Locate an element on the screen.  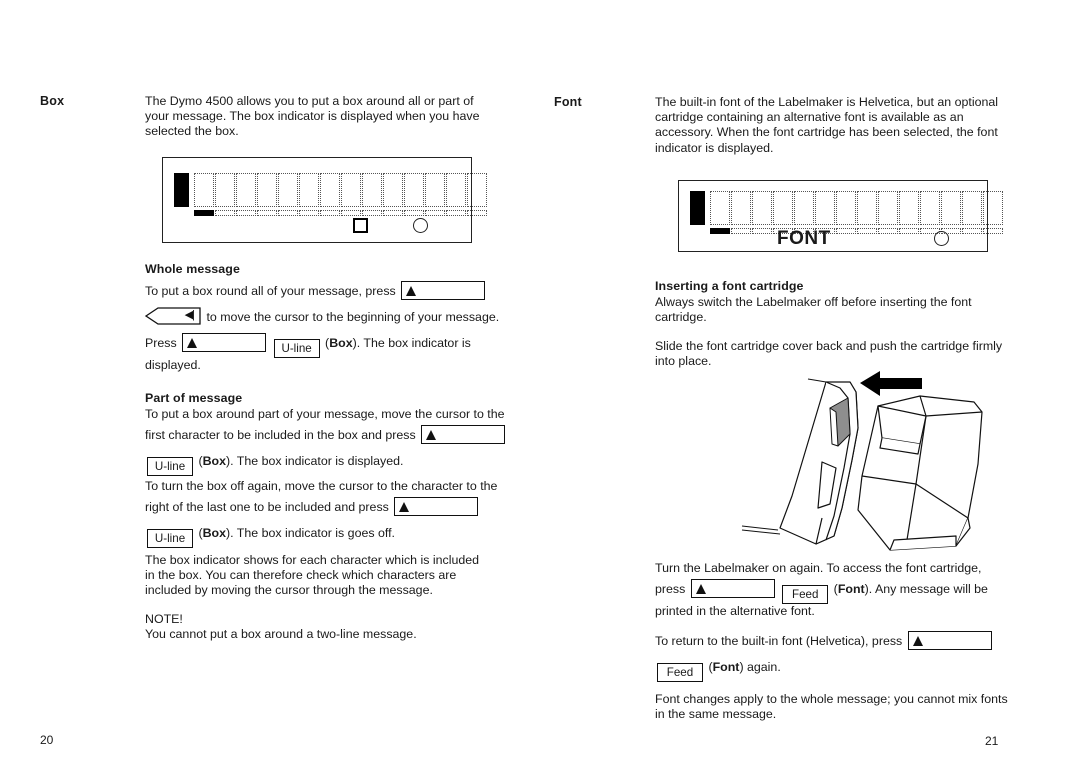
access-line-3: printed in the alternative font. is located at coordinates (735, 611).